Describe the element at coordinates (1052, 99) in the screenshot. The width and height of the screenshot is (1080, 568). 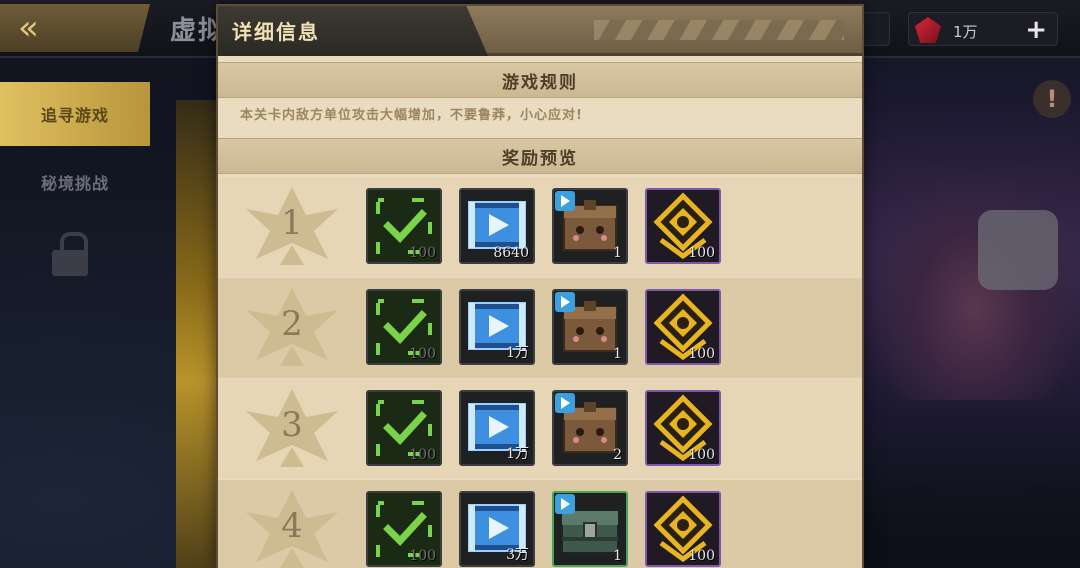
I see `alert-icon: !` at that location.